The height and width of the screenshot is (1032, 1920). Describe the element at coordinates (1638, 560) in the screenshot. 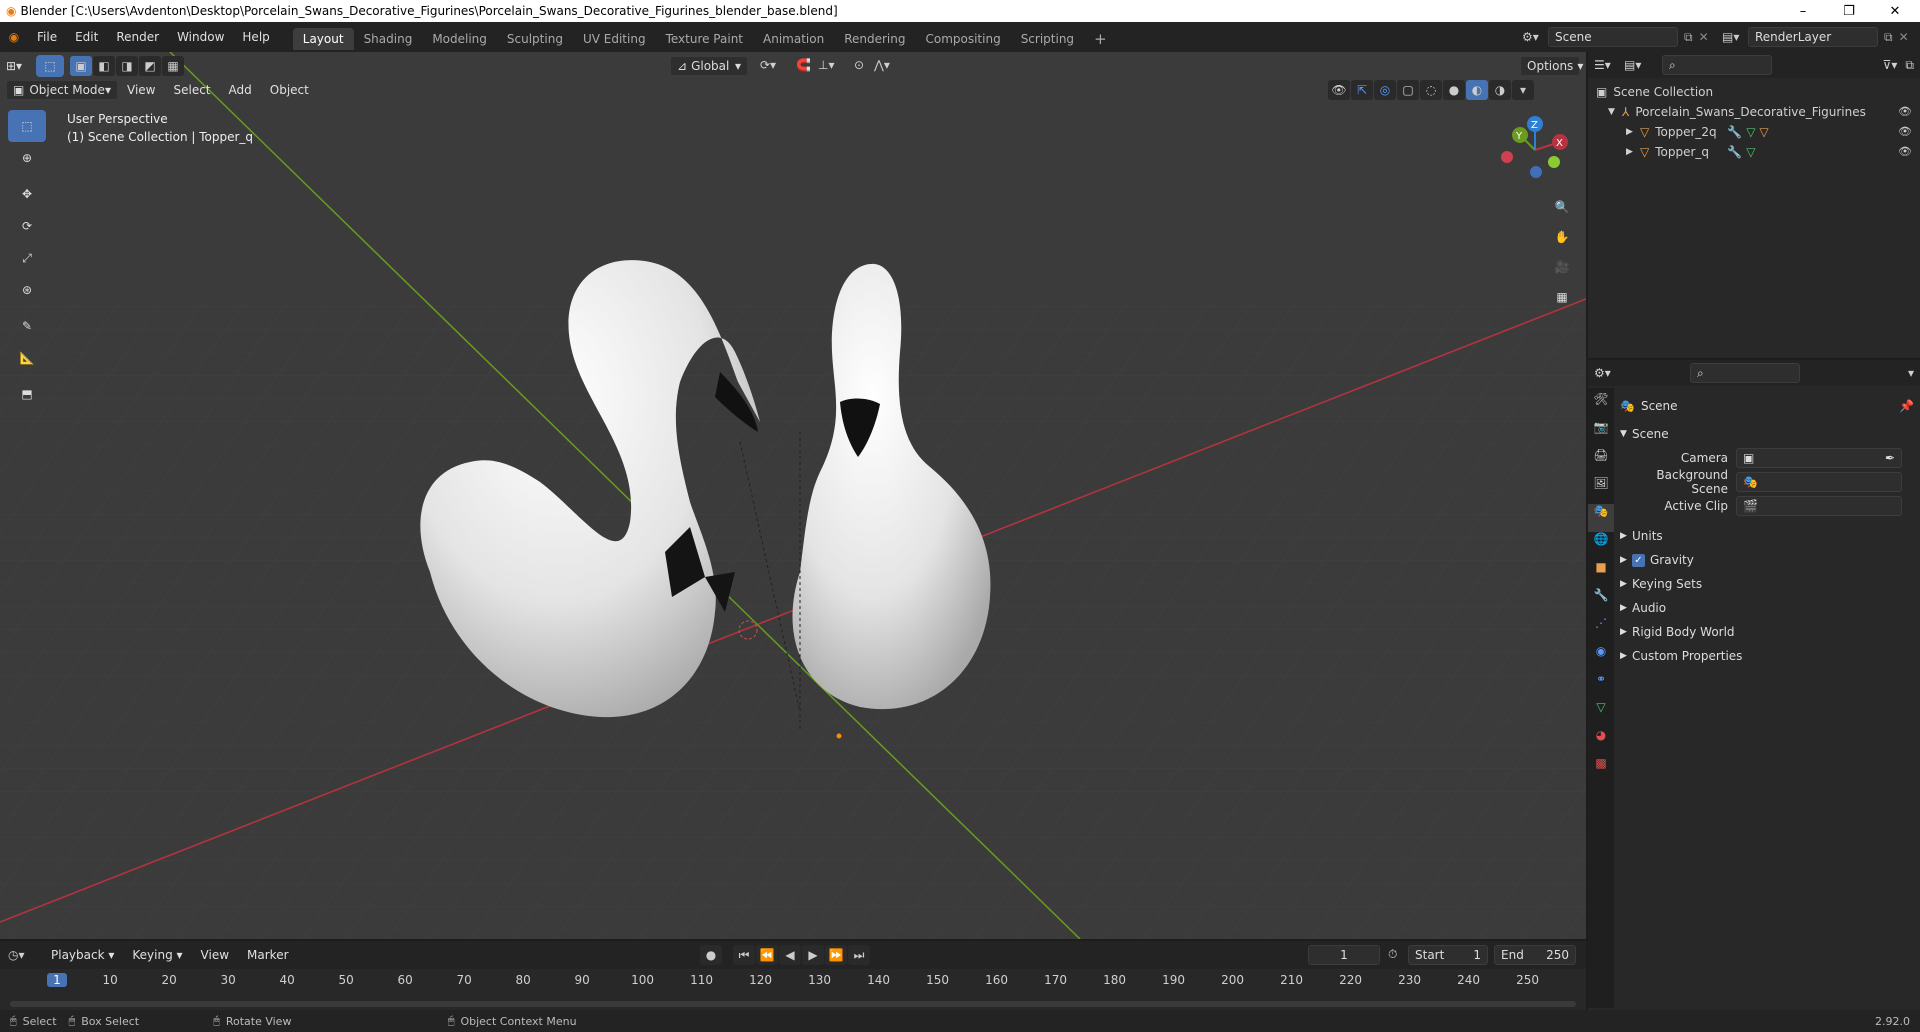

I see `gravity-checkbox: ✓` at that location.